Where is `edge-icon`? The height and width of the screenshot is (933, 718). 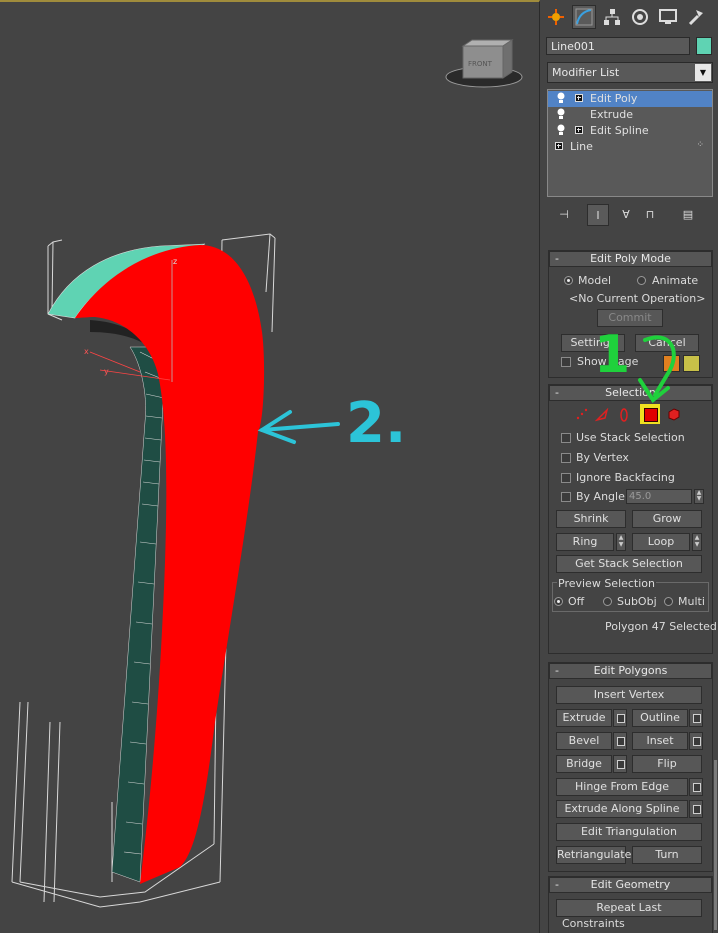 edge-icon is located at coordinates (601, 416).